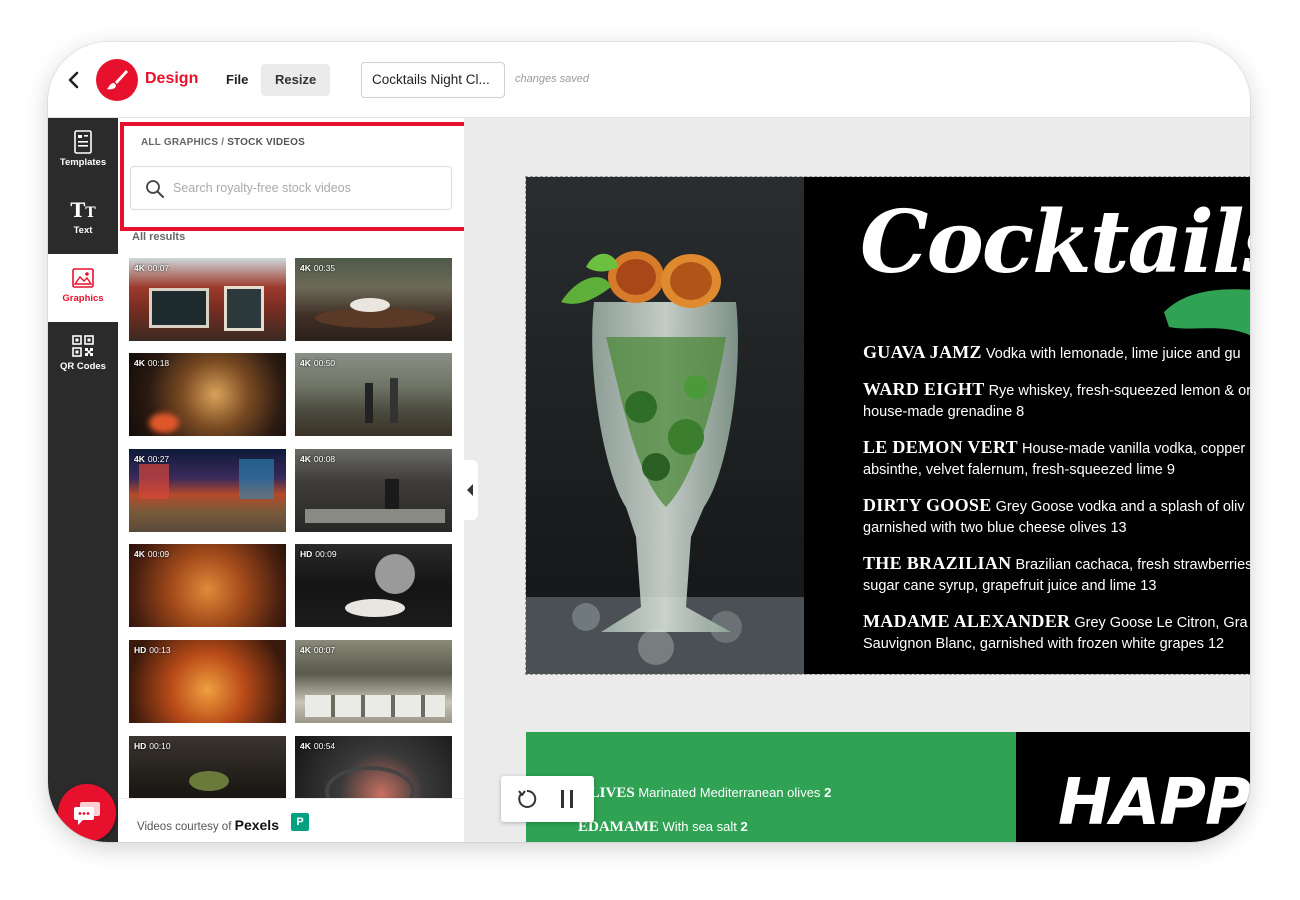 The height and width of the screenshot is (900, 1300). What do you see at coordinates (308, 188) in the screenshot?
I see `search-input` at bounding box center [308, 188].